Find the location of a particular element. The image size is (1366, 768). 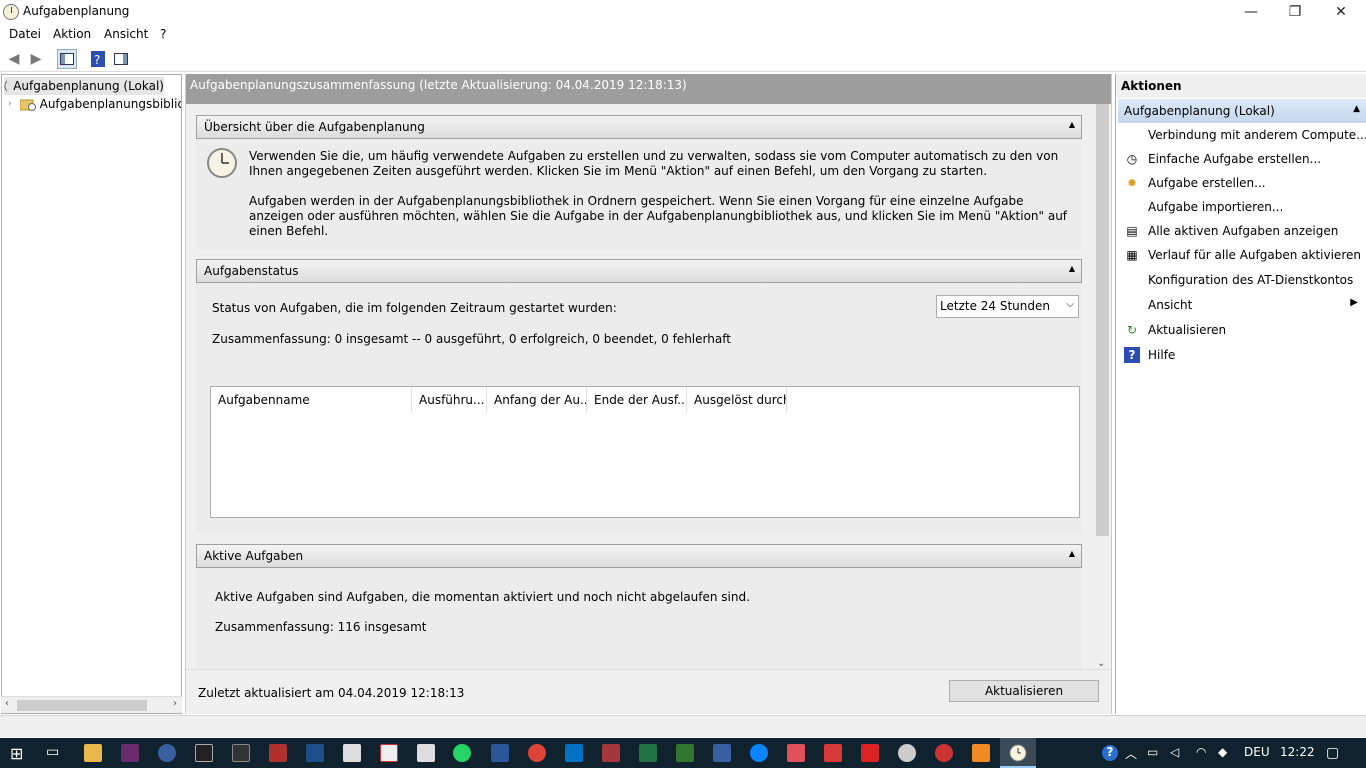

action-enable-history: ▦ Verlauf für alle Aufgaben aktivieren is located at coordinates (1242, 255).